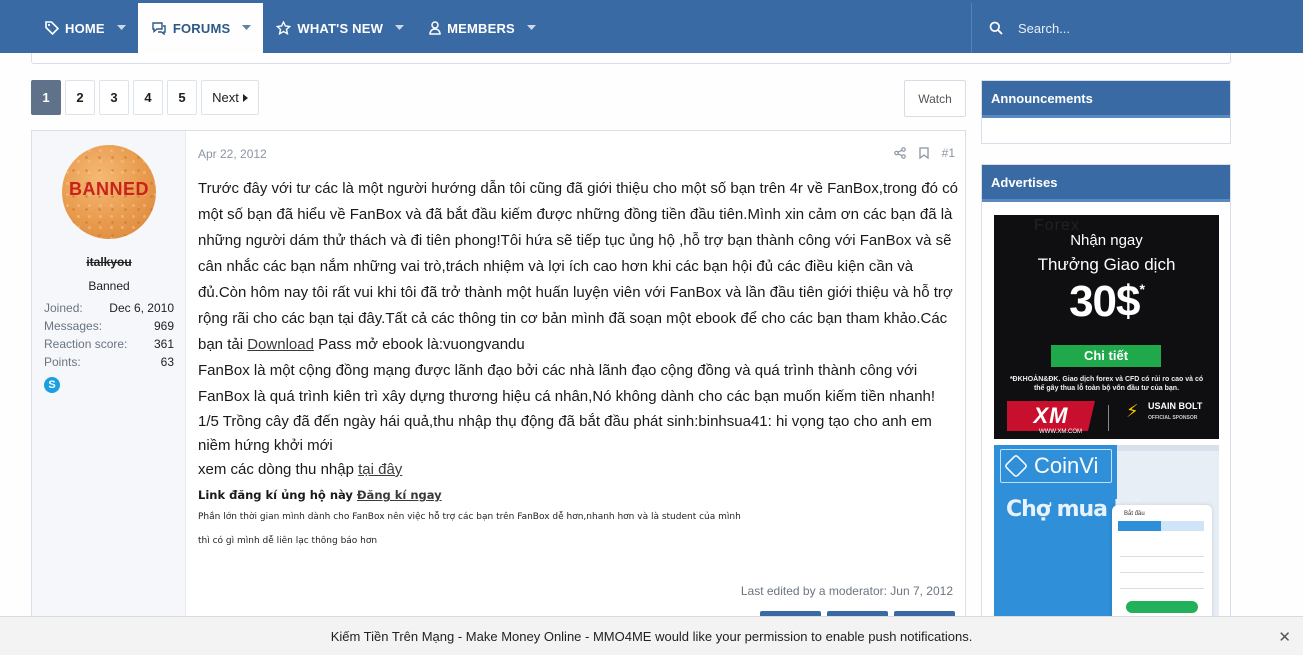 The height and width of the screenshot is (655, 1303). Describe the element at coordinates (1284, 637) in the screenshot. I see `close-icon: ✕` at that location.